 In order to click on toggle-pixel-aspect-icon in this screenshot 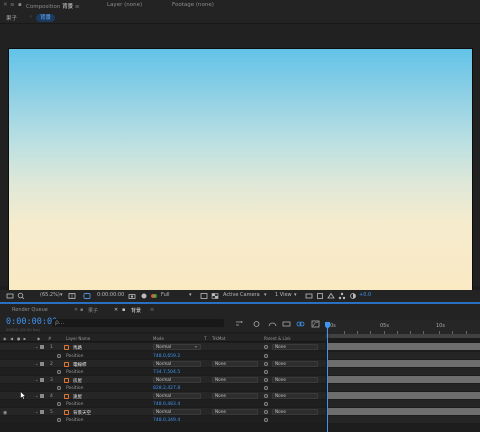, I will do `click(309, 296)`.